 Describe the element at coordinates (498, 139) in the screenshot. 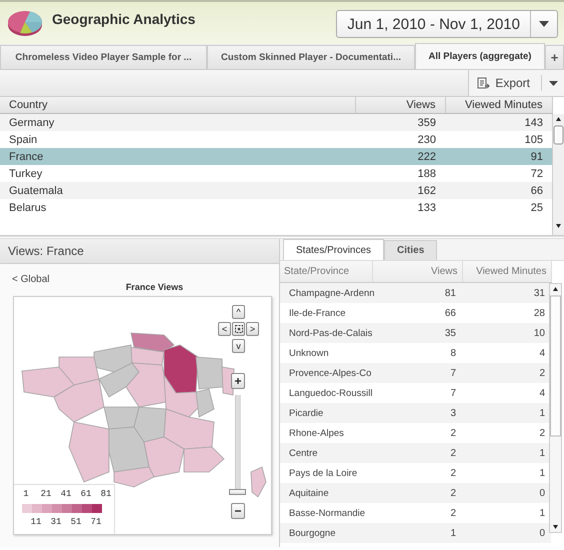

I see `table-cell: 105` at that location.